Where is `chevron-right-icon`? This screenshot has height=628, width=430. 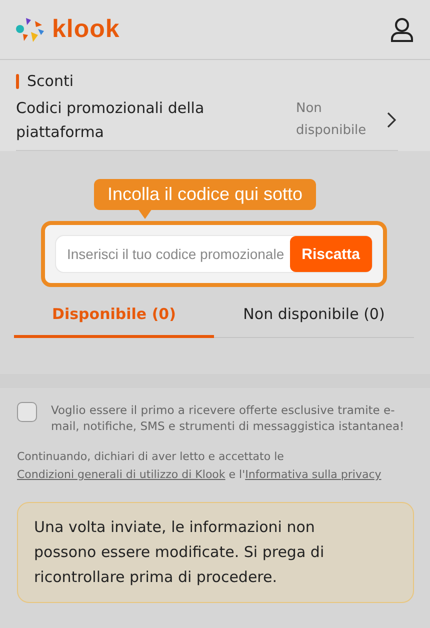
chevron-right-icon is located at coordinates (391, 120).